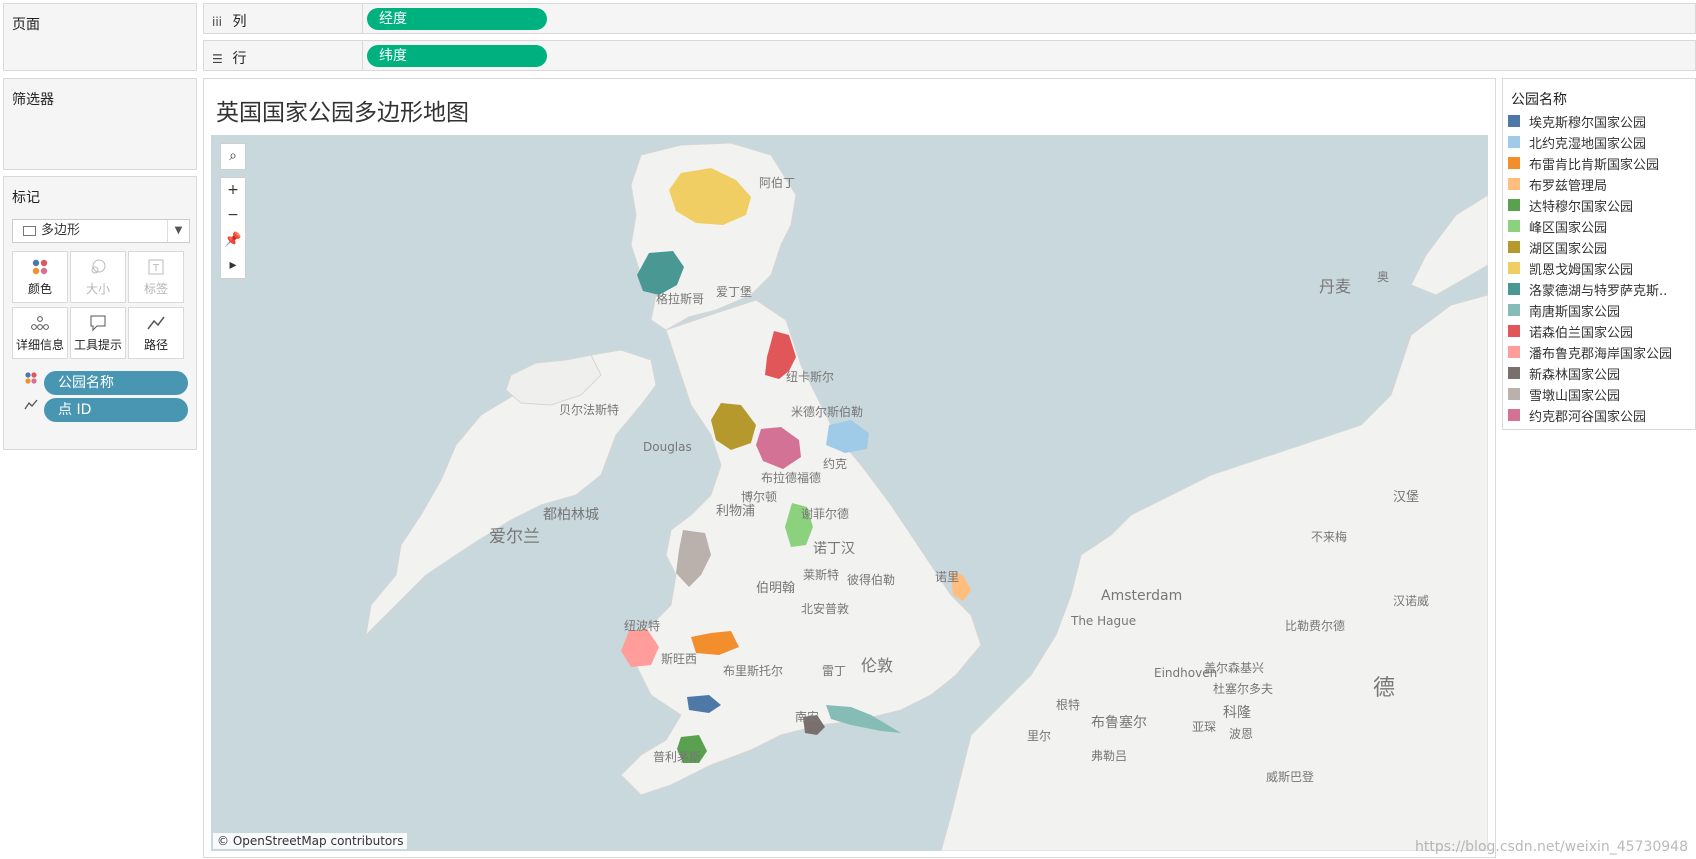 Image resolution: width=1696 pixels, height=859 pixels. I want to click on map-label: 波恩, so click(1241, 734).